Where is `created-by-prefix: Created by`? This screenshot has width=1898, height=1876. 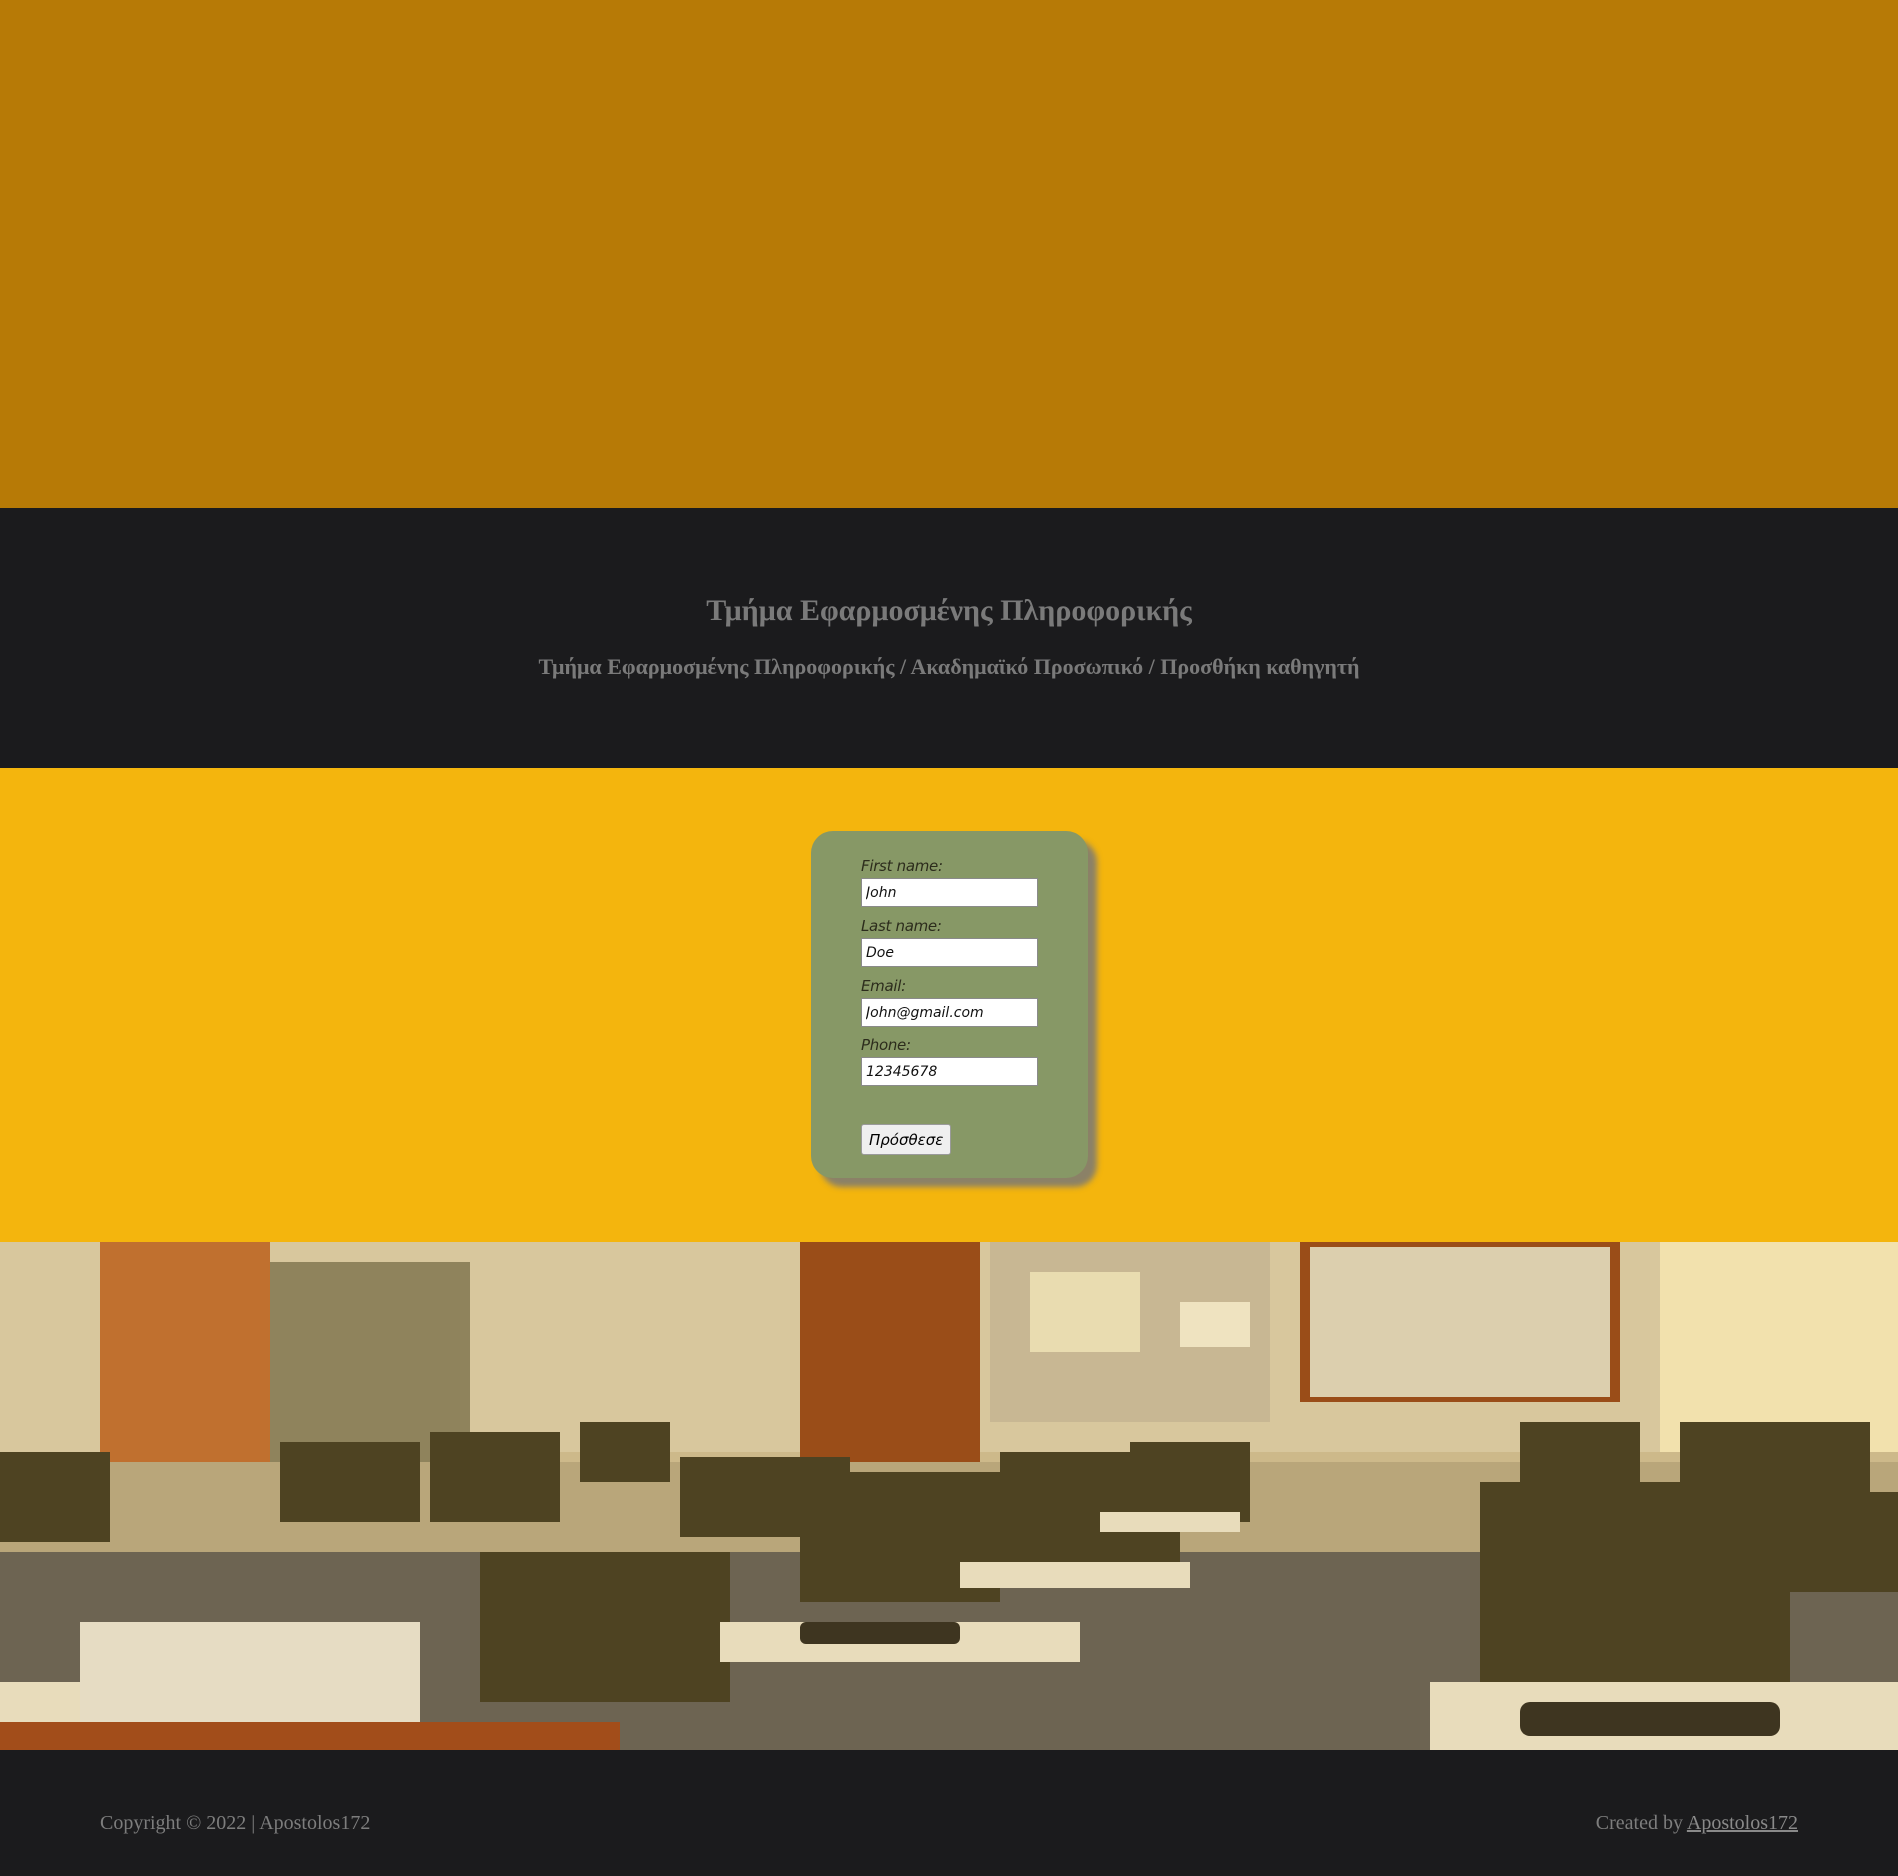
created-by-prefix: Created by is located at coordinates (1641, 1823).